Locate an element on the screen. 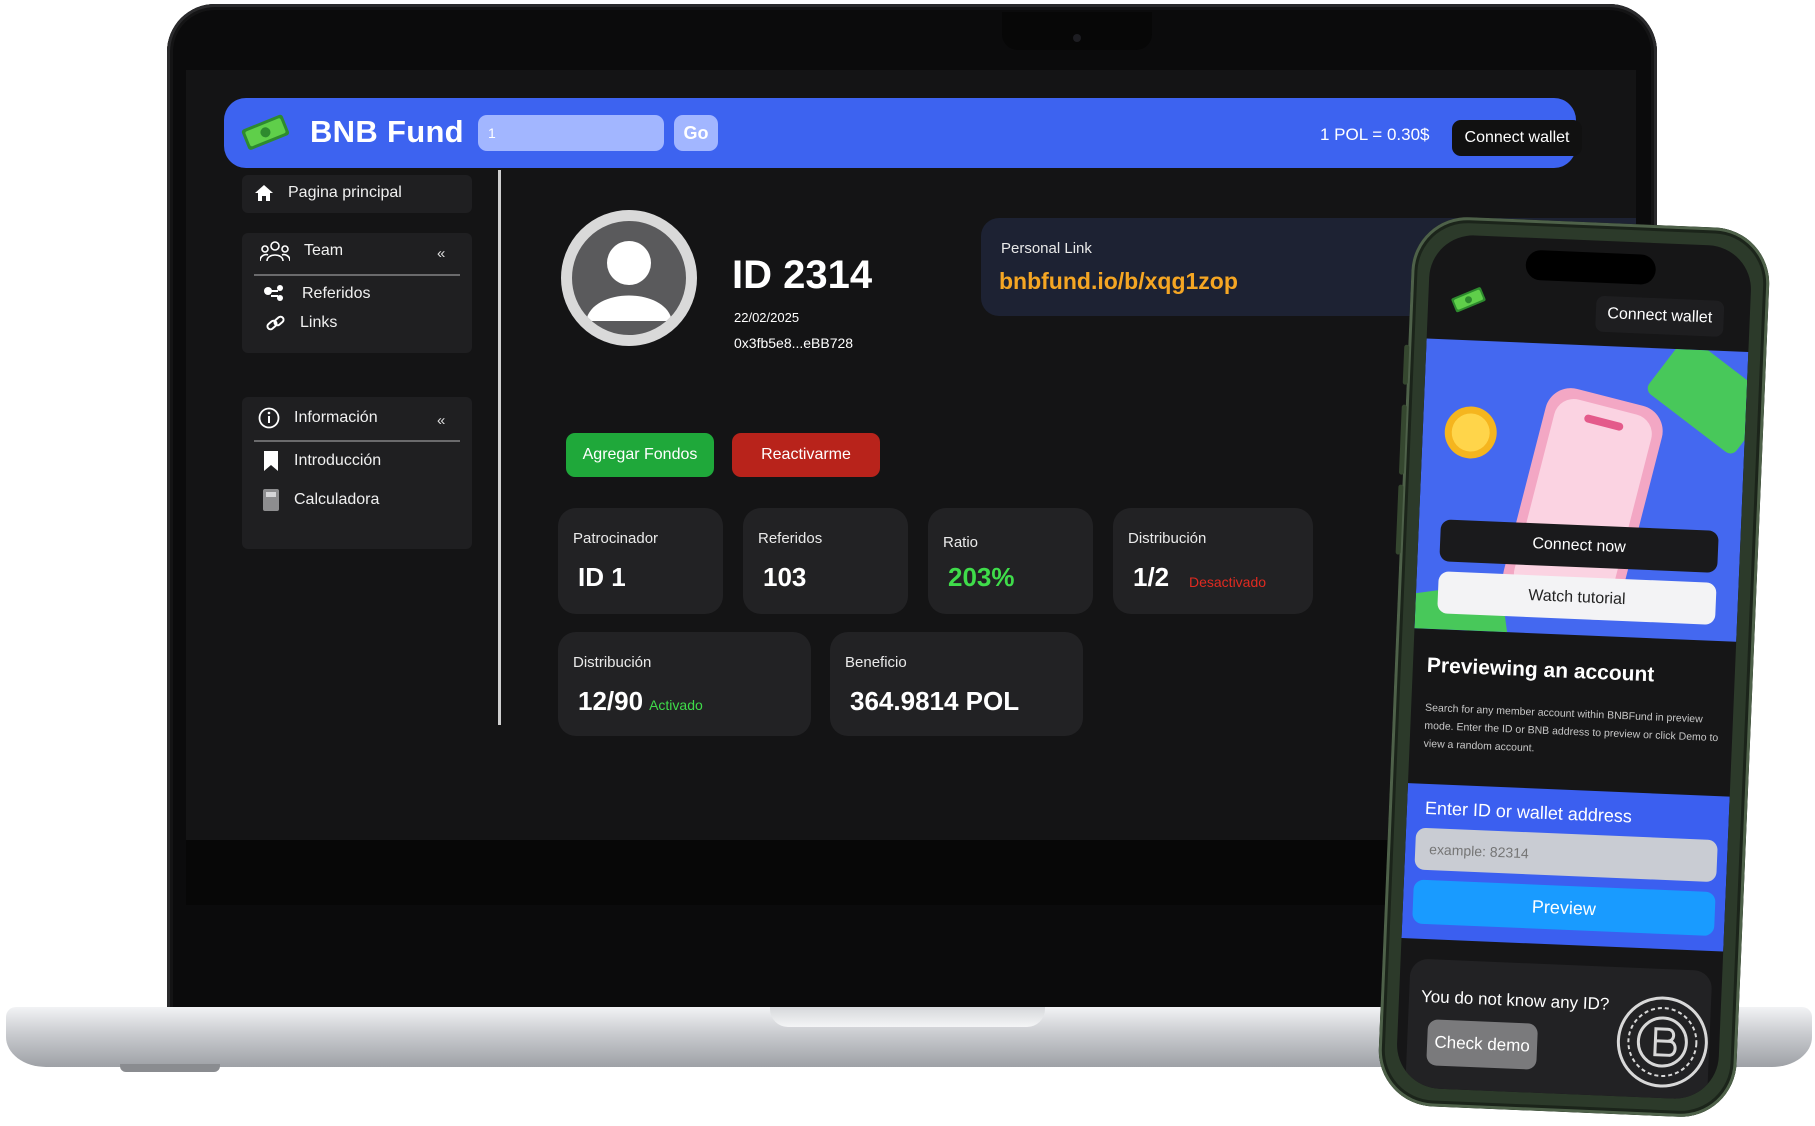 The height and width of the screenshot is (1126, 1815). sidebar-section-team: Team is located at coordinates (301, 251).